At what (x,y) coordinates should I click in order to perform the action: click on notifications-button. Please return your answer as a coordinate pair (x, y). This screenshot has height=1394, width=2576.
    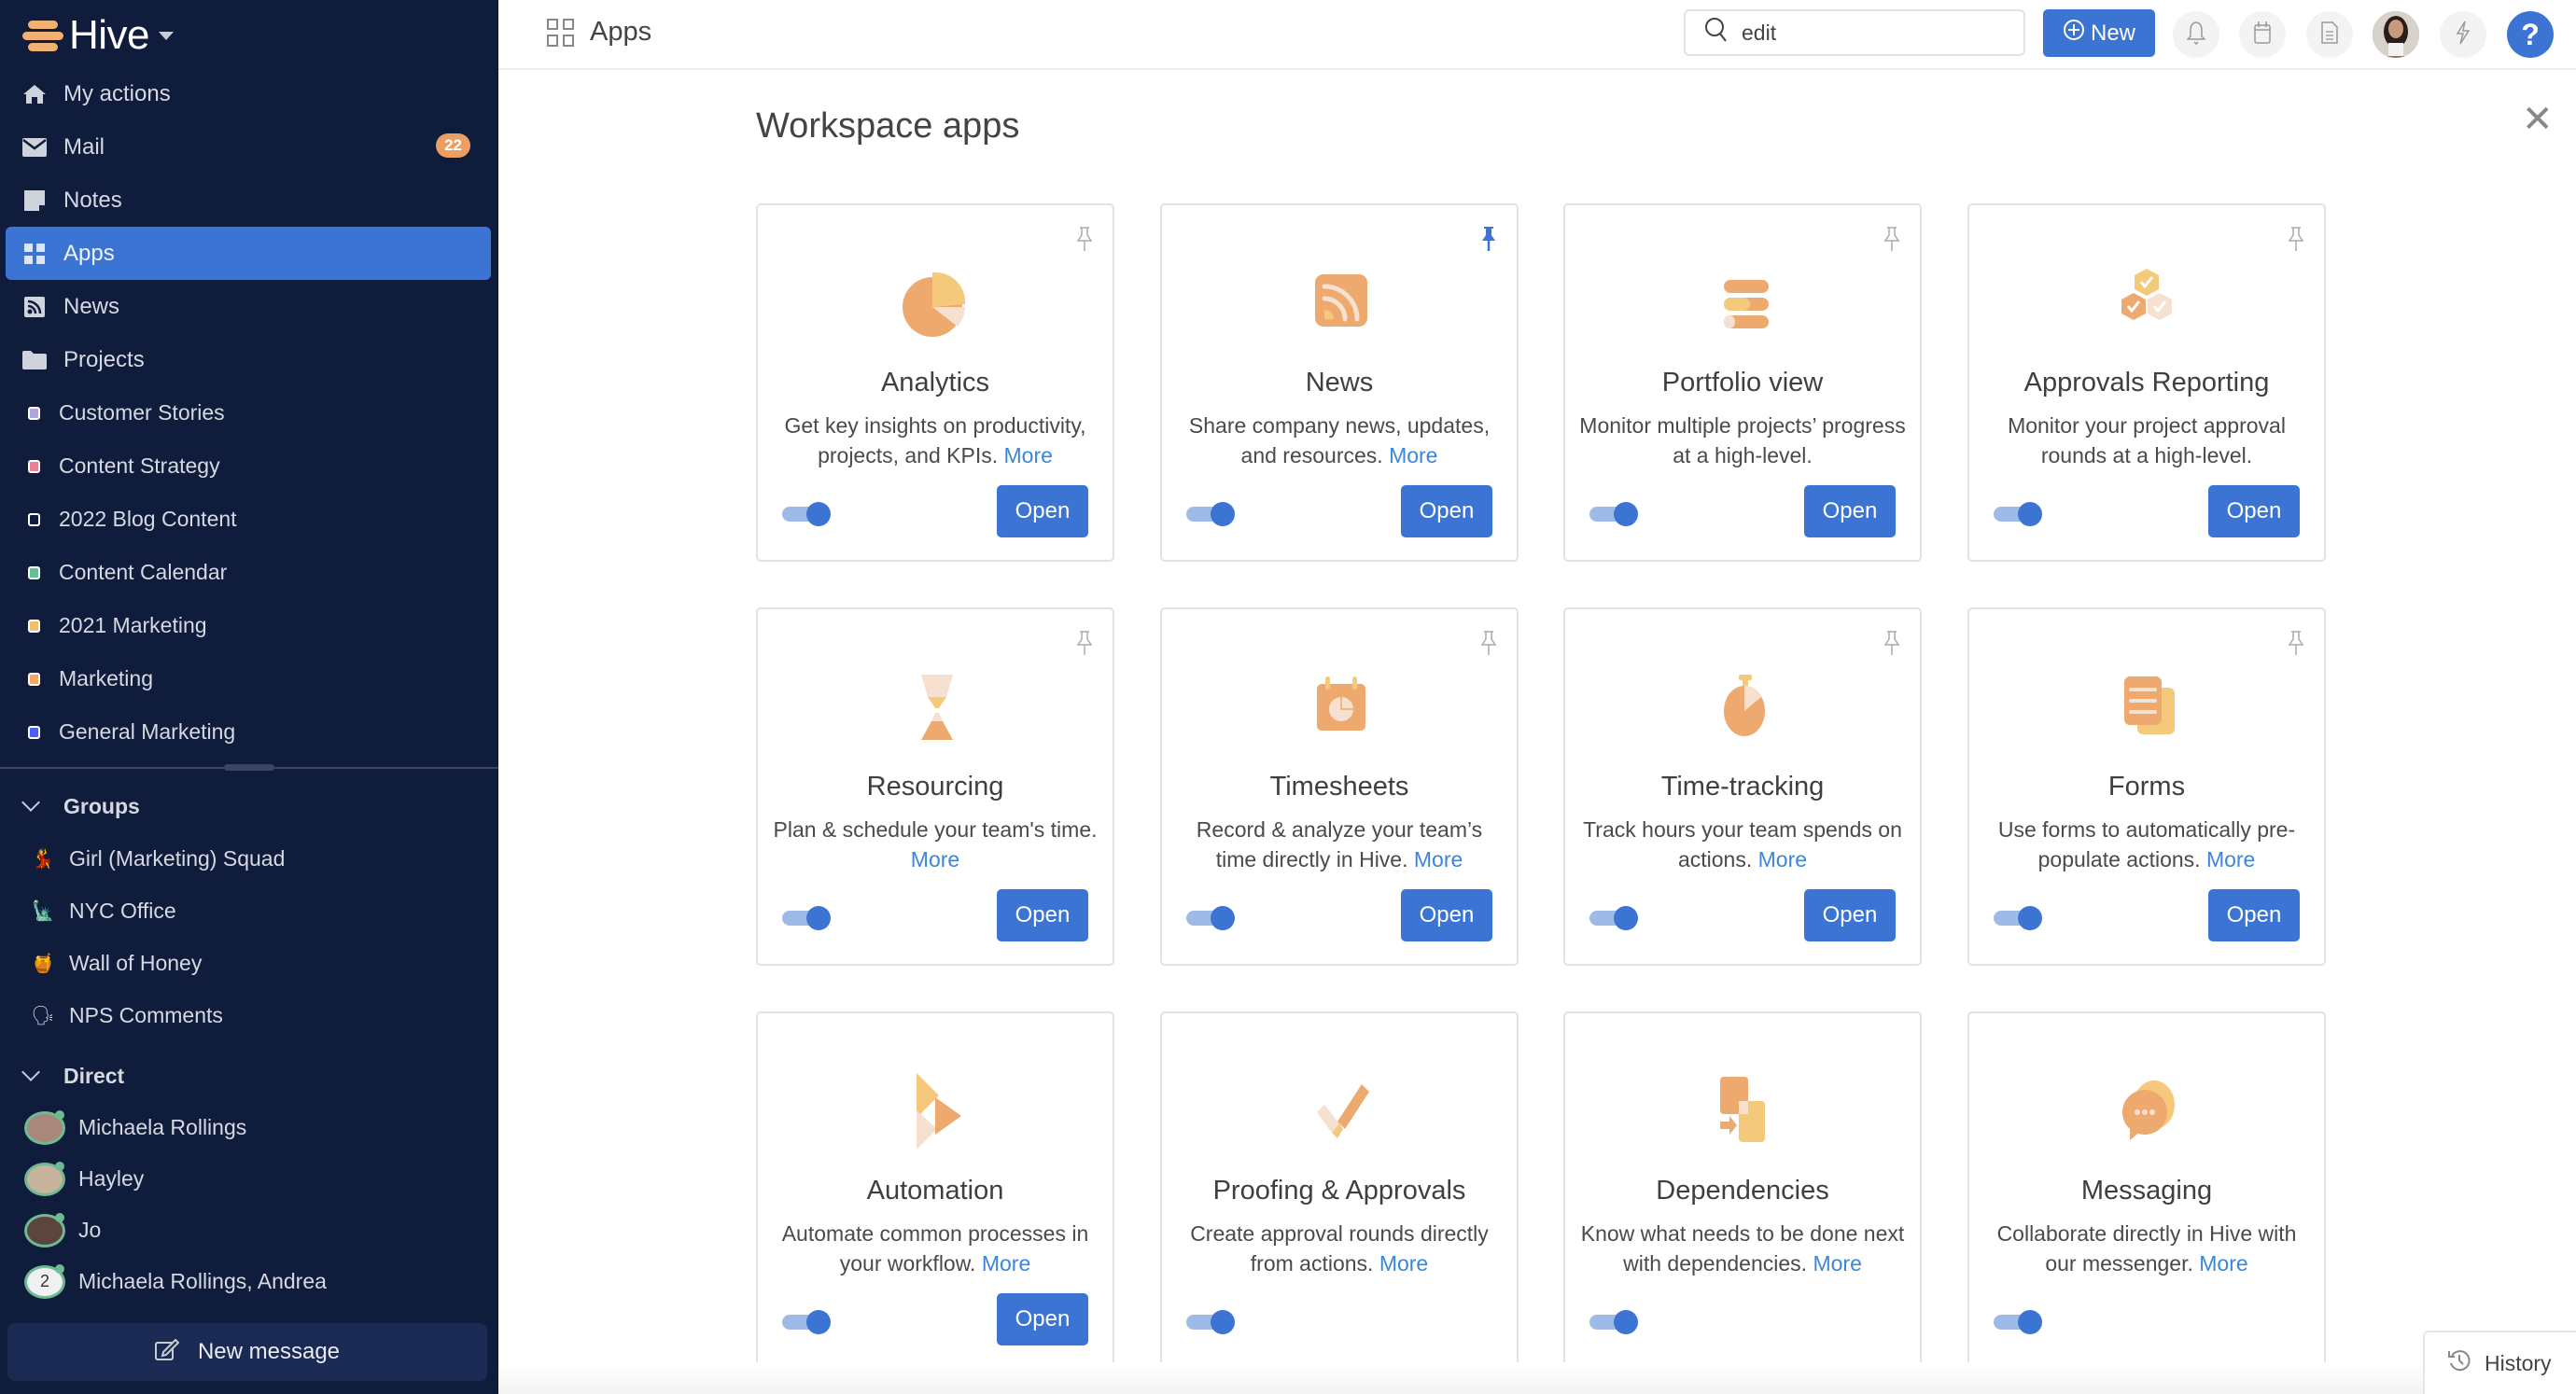
    Looking at the image, I should click on (2196, 34).